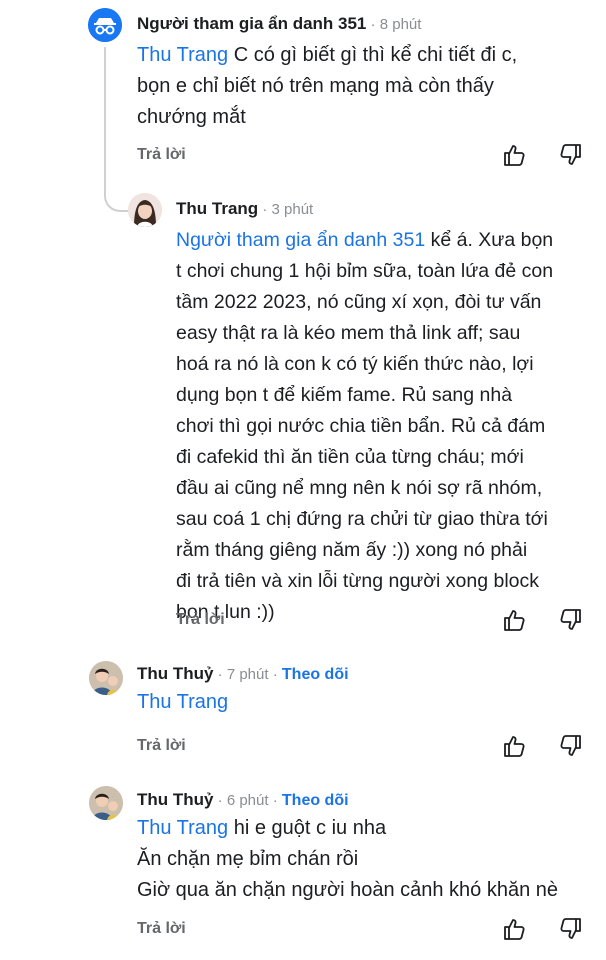 This screenshot has width=606, height=960. Describe the element at coordinates (293, 209) in the screenshot. I see `comment-time: 3 phút` at that location.